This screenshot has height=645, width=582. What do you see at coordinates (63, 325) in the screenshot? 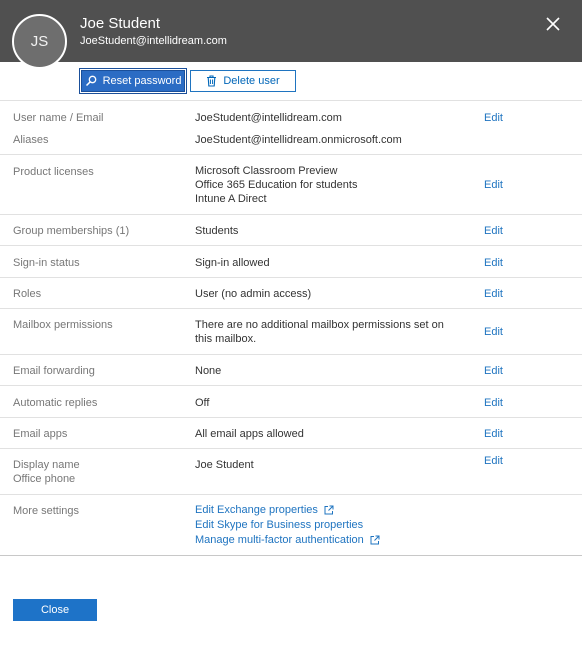
I see `mailbox-label: Mailbox permissions` at bounding box center [63, 325].